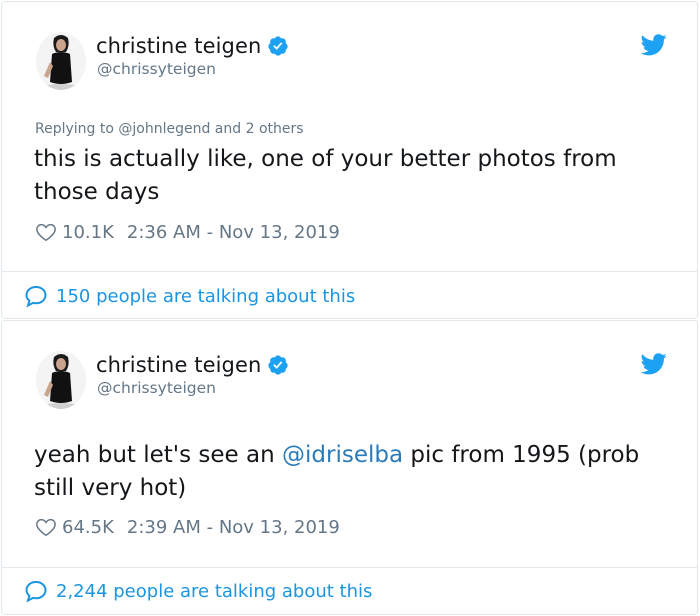  What do you see at coordinates (342, 455) in the screenshot?
I see `mention-link: @idriselba` at bounding box center [342, 455].